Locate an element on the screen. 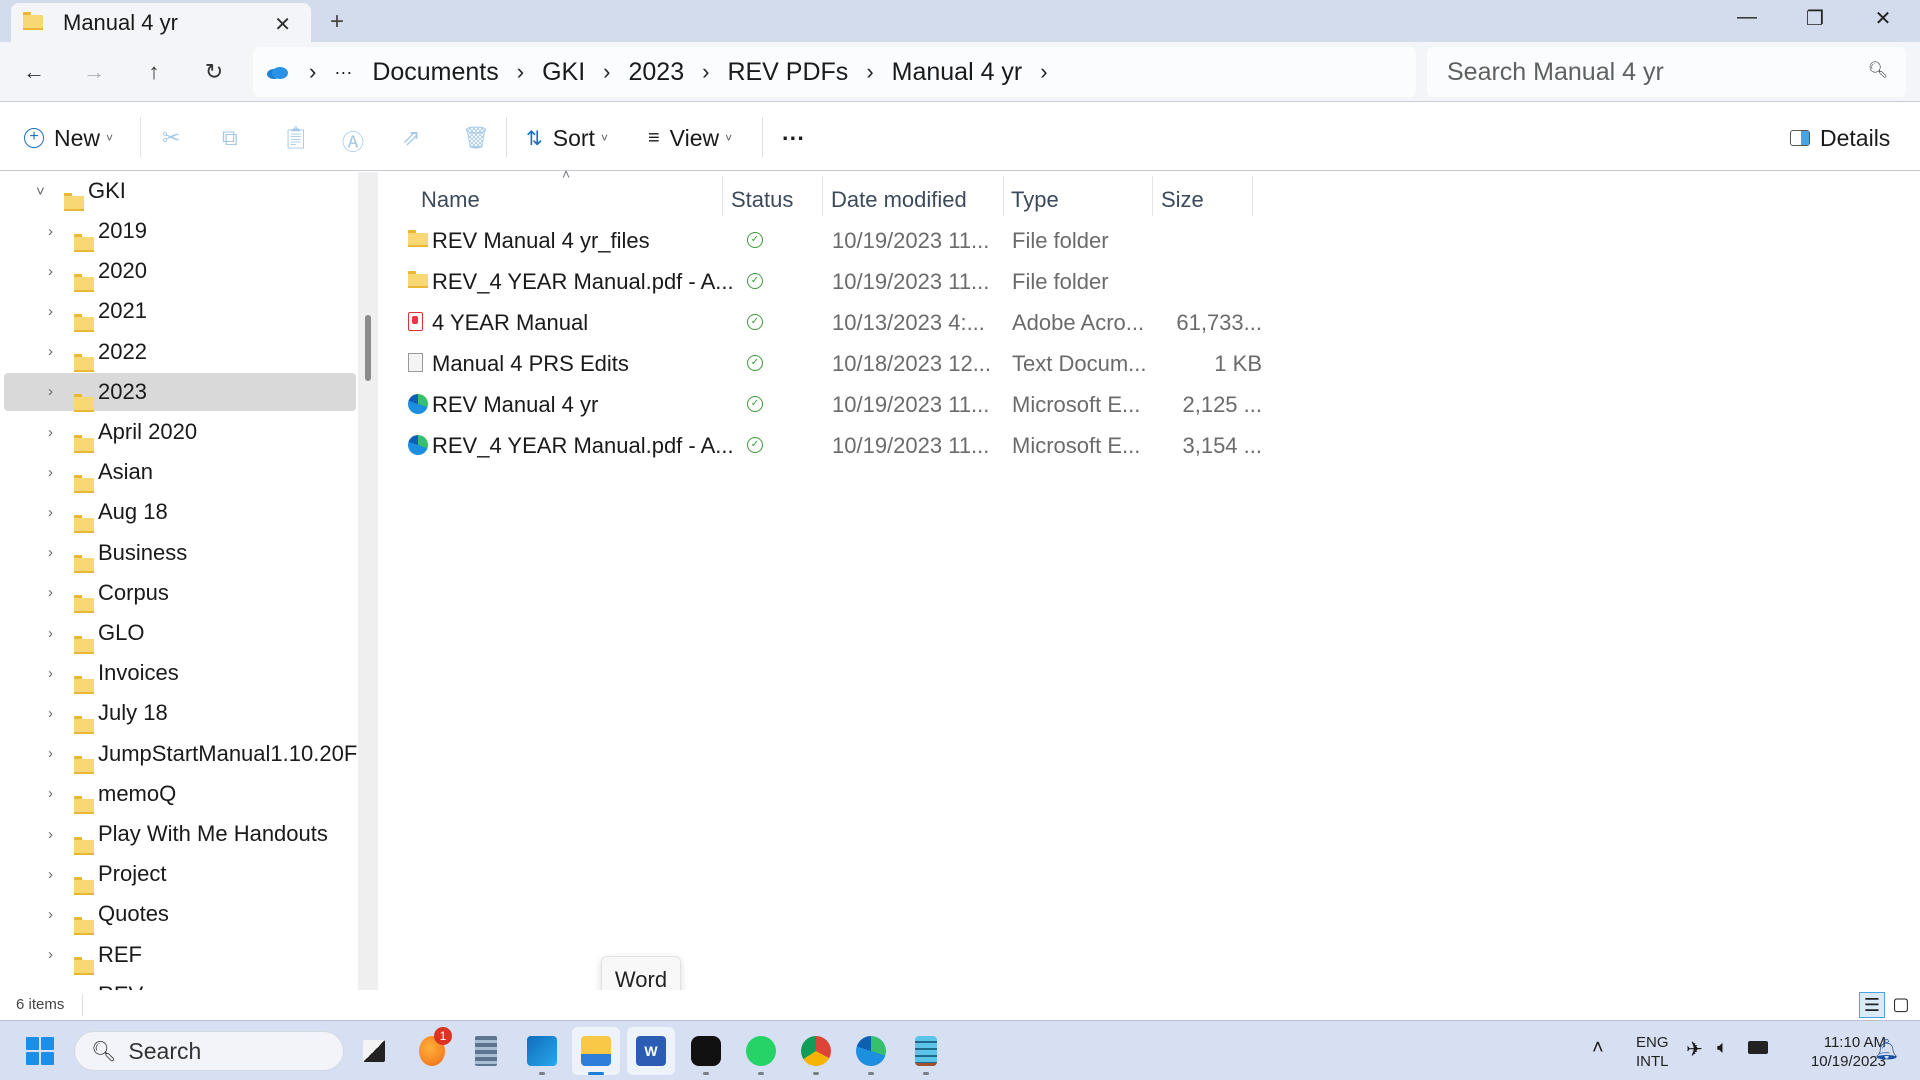 The image size is (1920, 1080). tree-item: › GLO is located at coordinates (180, 634).